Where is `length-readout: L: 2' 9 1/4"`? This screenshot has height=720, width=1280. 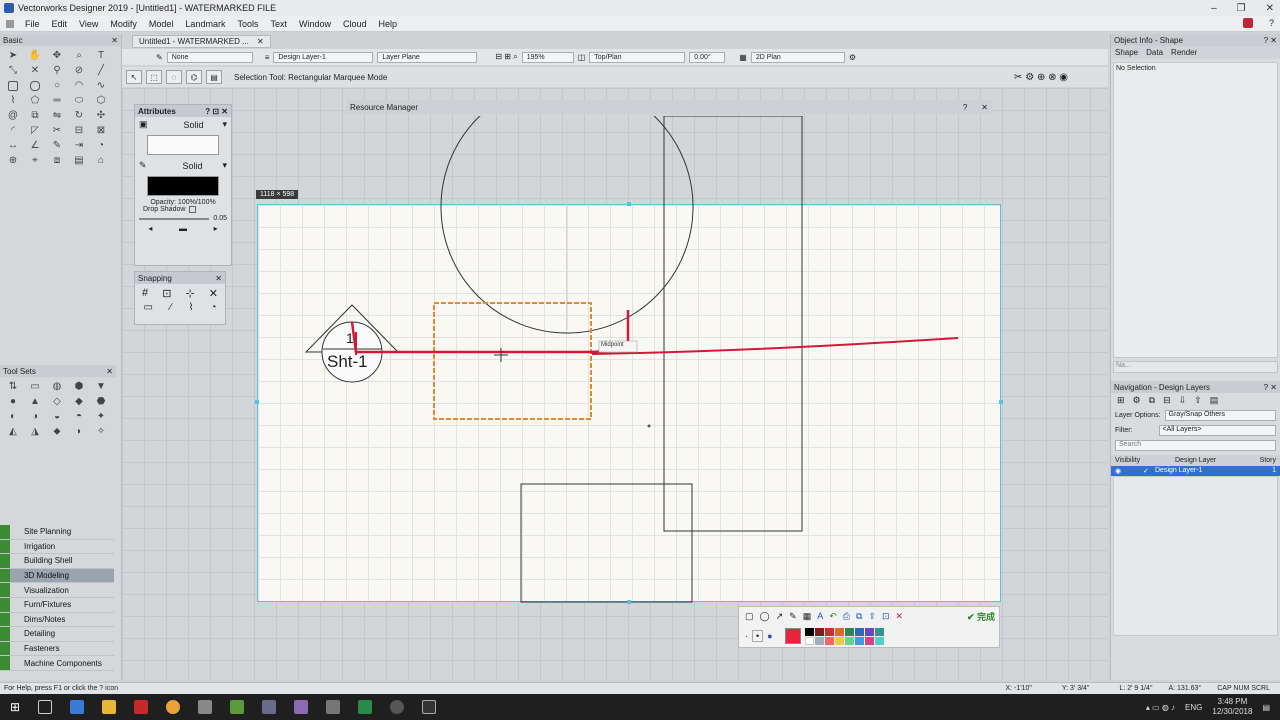 length-readout: L: 2' 9 1/4" is located at coordinates (1136, 688).